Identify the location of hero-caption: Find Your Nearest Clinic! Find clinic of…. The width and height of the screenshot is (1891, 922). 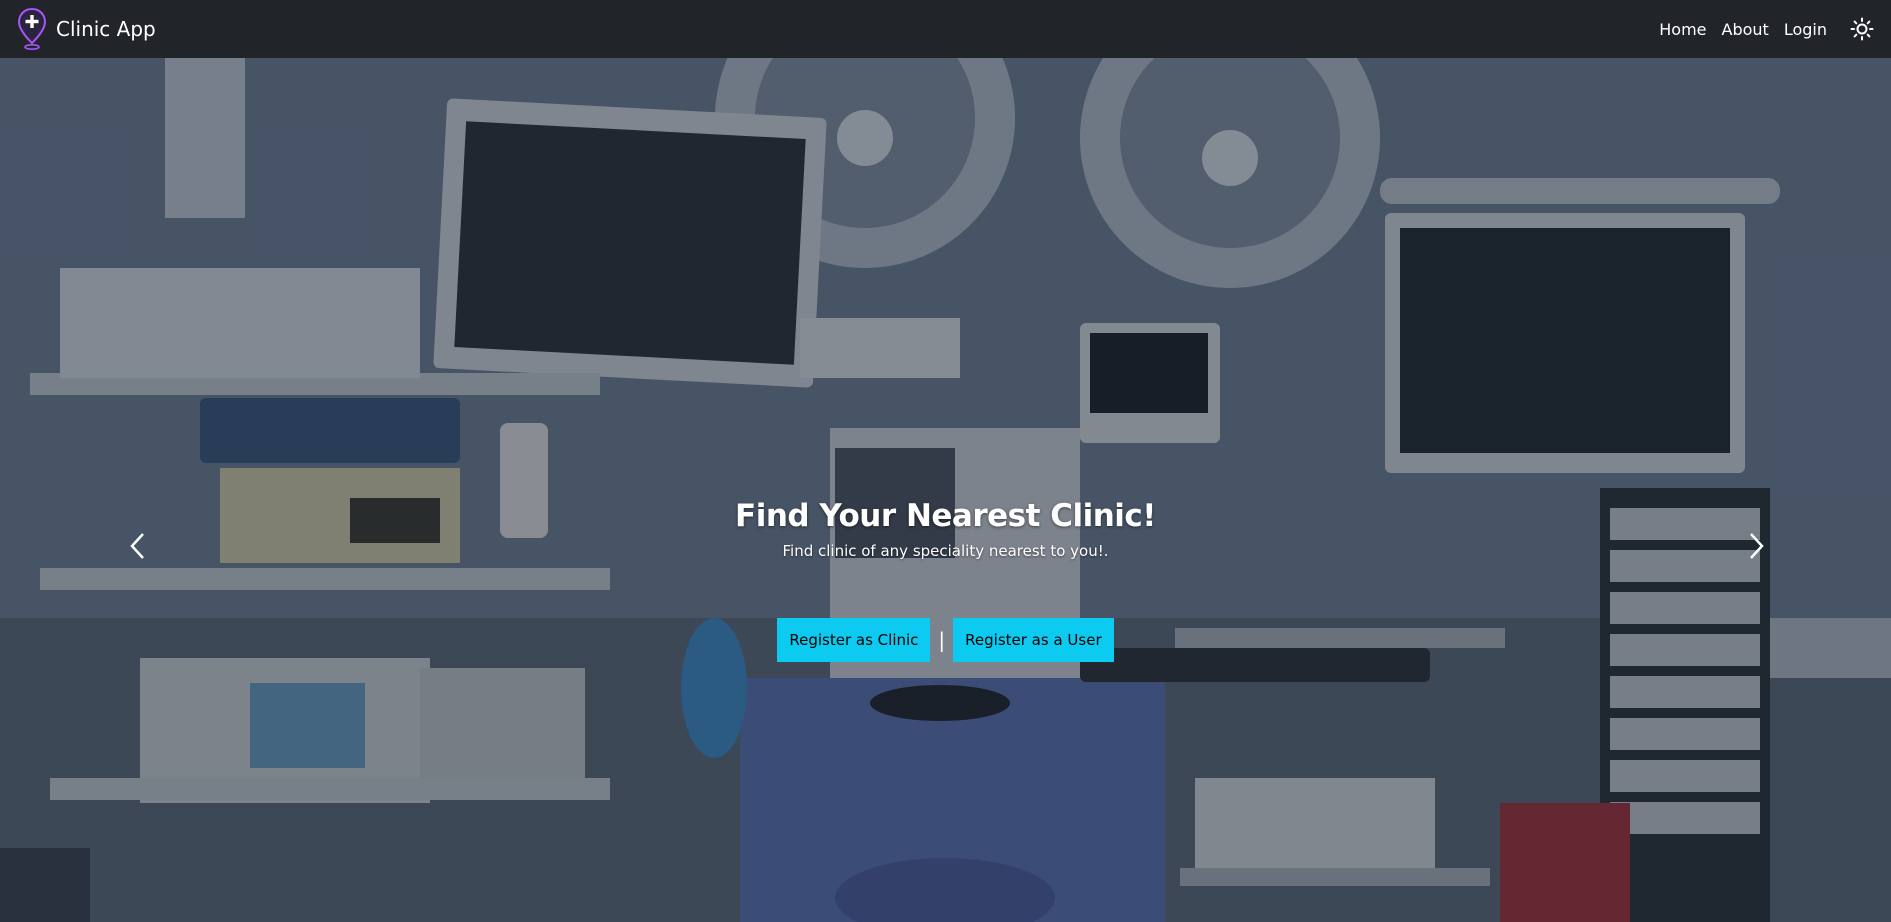
(945, 529).